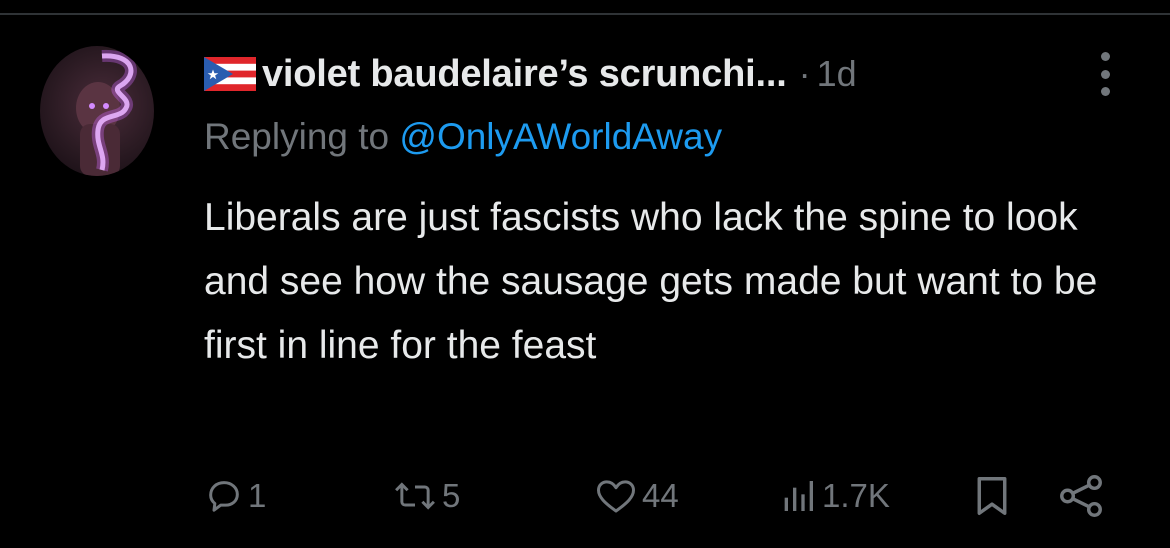  I want to click on retweet-count: 5, so click(451, 495).